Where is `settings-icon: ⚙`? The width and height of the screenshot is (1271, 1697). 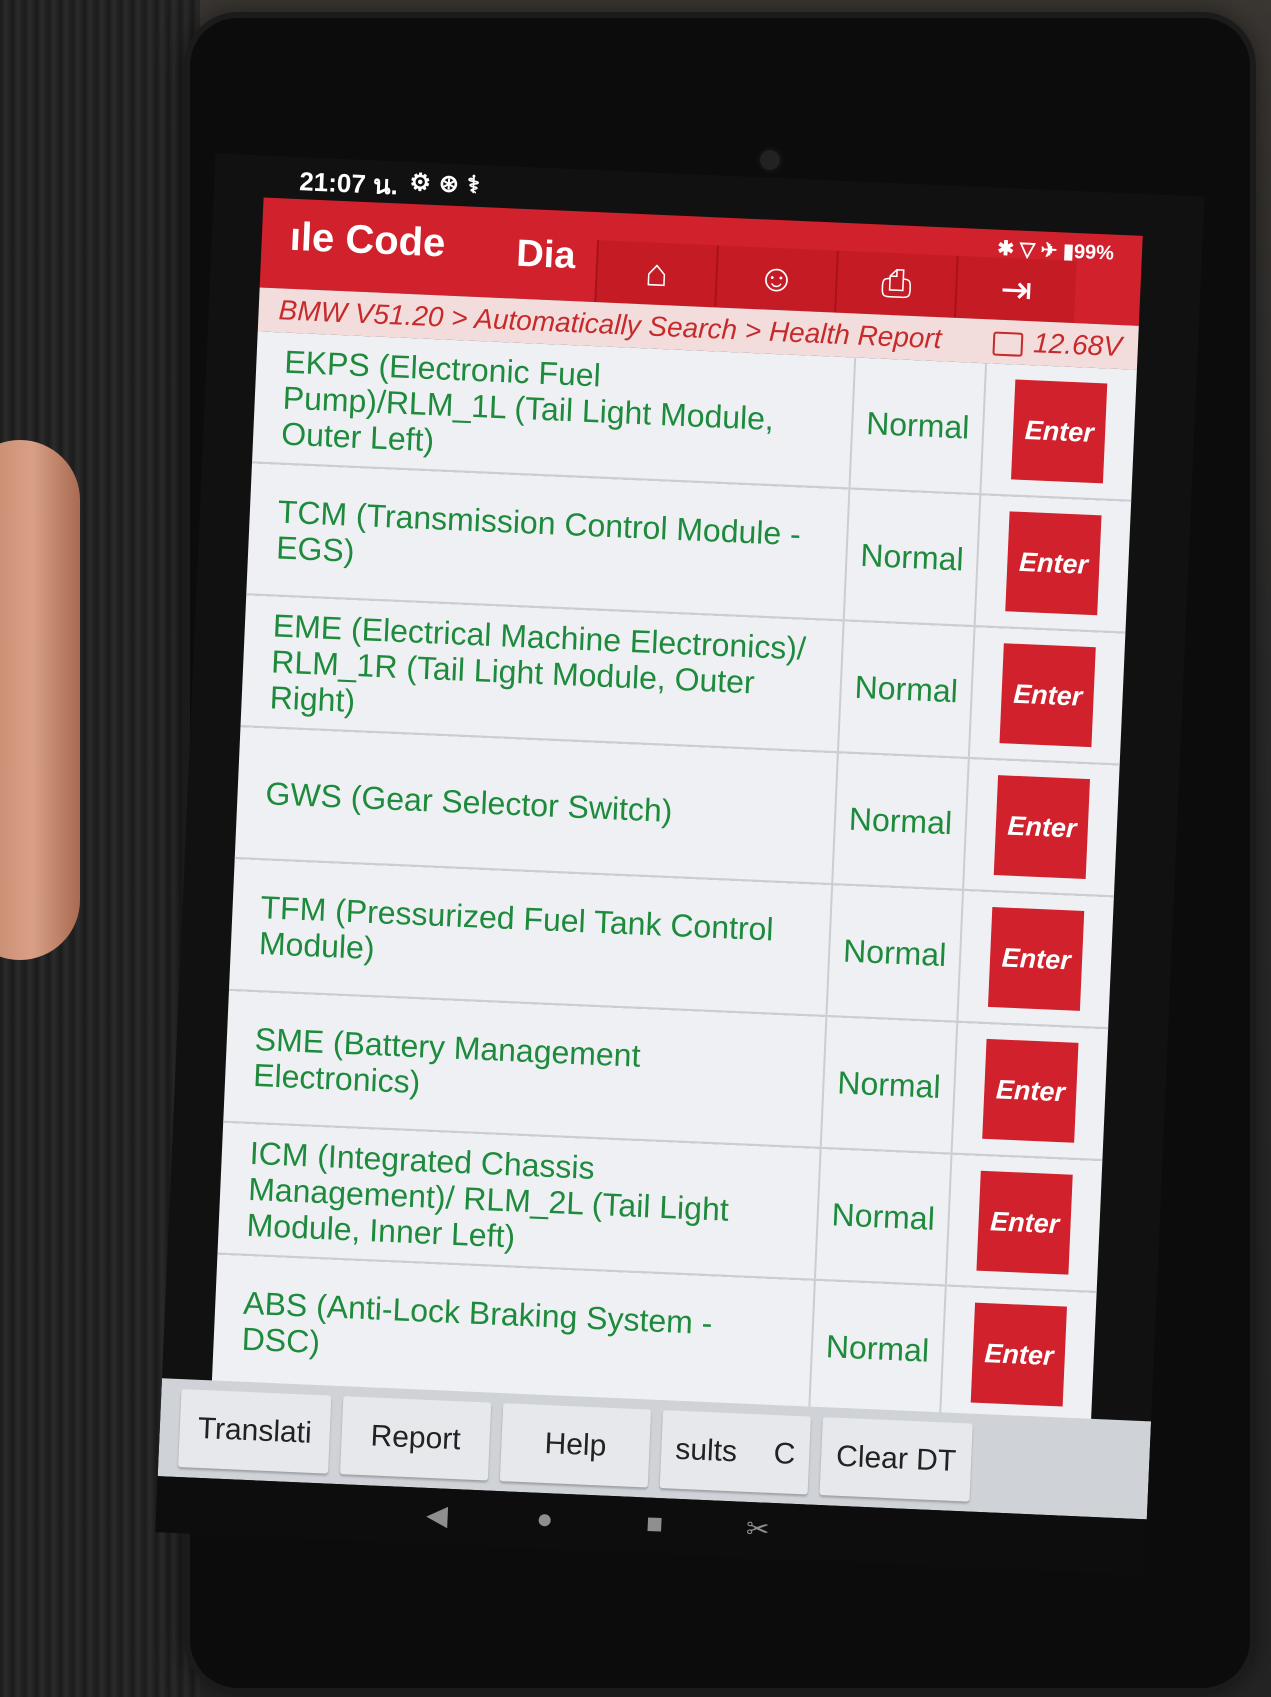 settings-icon: ⚙ is located at coordinates (424, 183).